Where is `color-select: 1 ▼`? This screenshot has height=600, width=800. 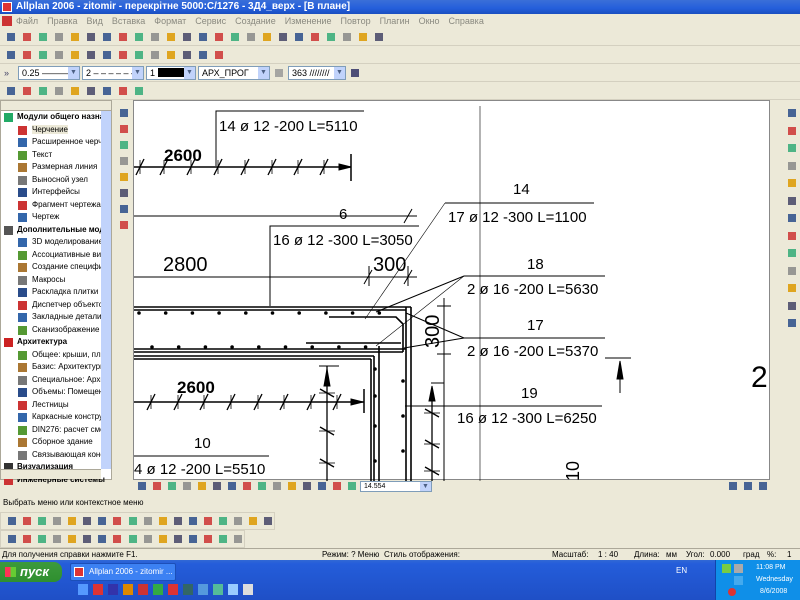
color-select: 1 ▼ is located at coordinates (171, 72).